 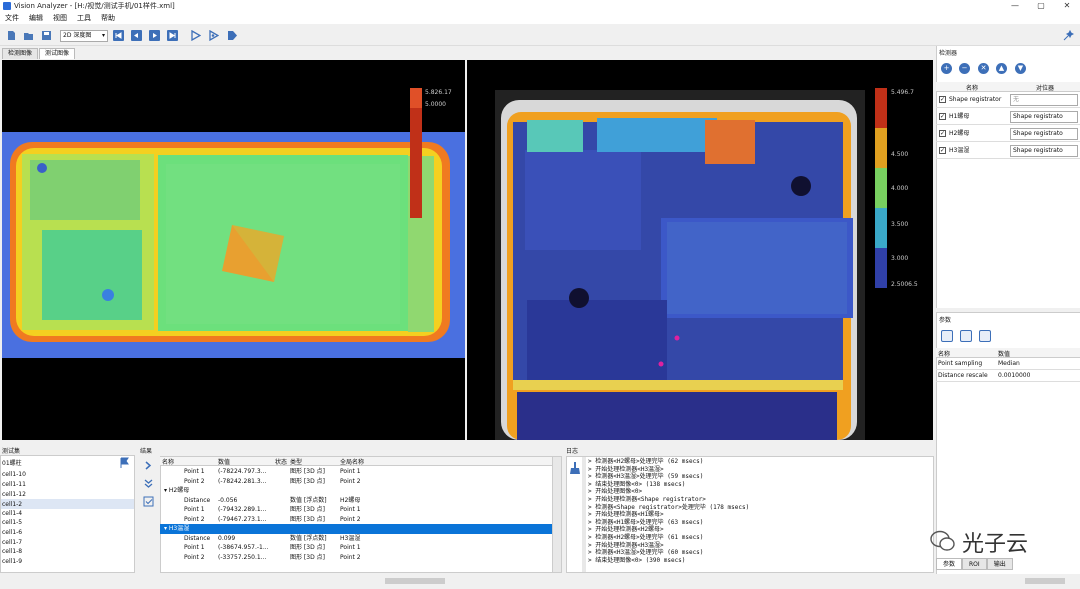 I want to click on test-set-item: cell1-5, so click(x=12, y=522).